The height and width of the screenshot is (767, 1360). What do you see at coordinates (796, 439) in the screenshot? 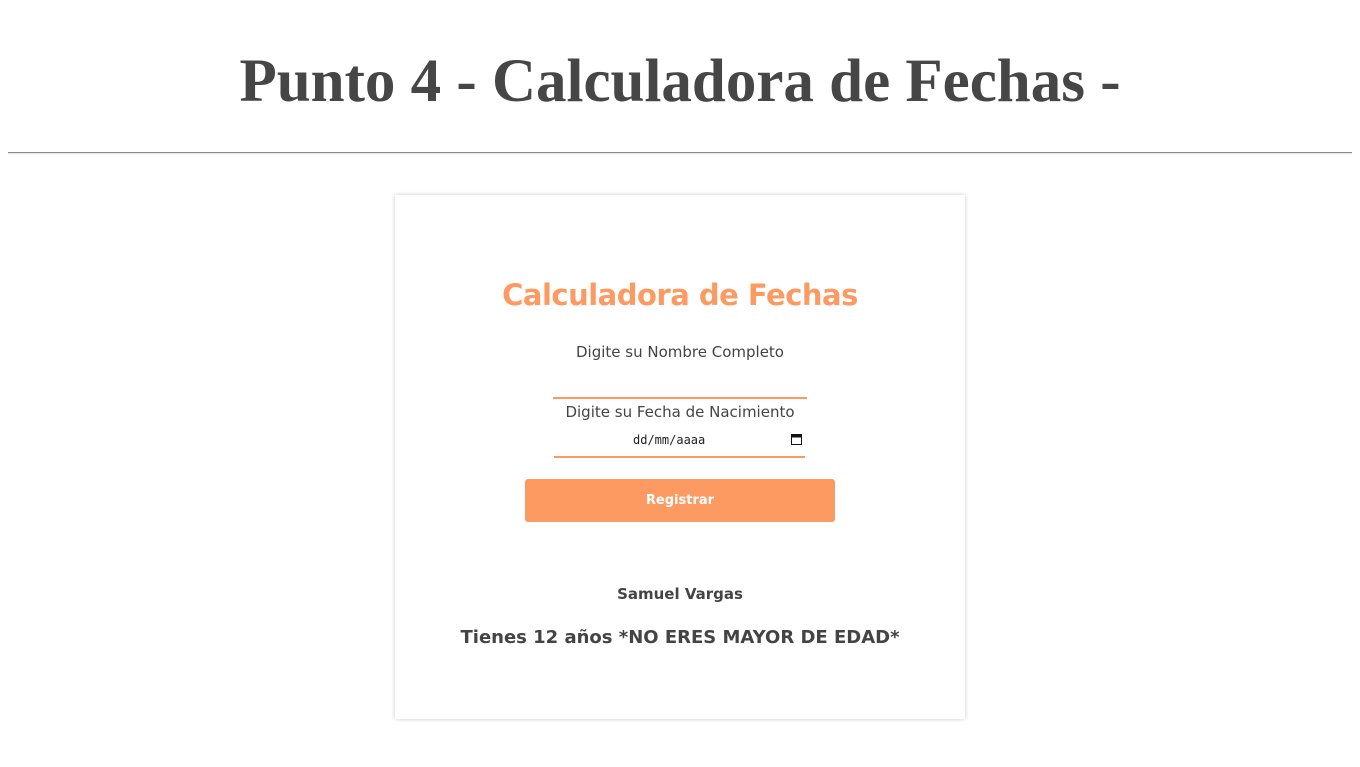
I see `calendar-icon` at bounding box center [796, 439].